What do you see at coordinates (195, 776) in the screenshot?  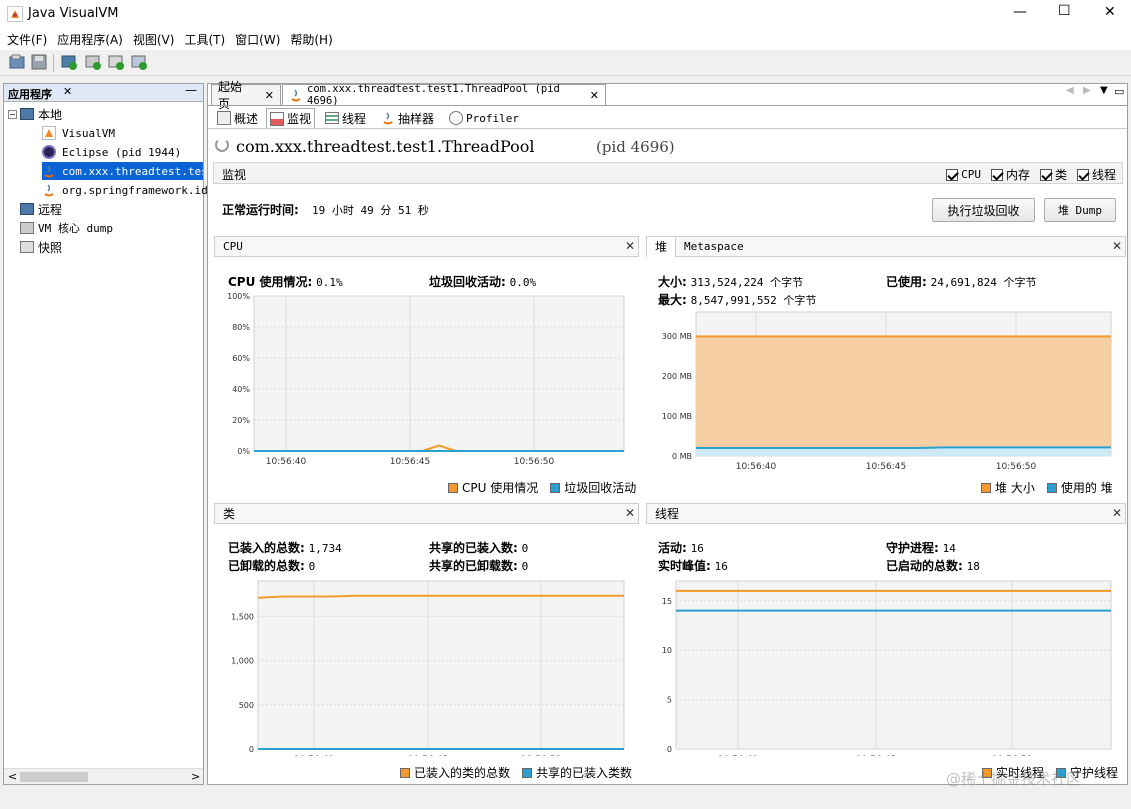 I see `scroll-right-icon: >` at bounding box center [195, 776].